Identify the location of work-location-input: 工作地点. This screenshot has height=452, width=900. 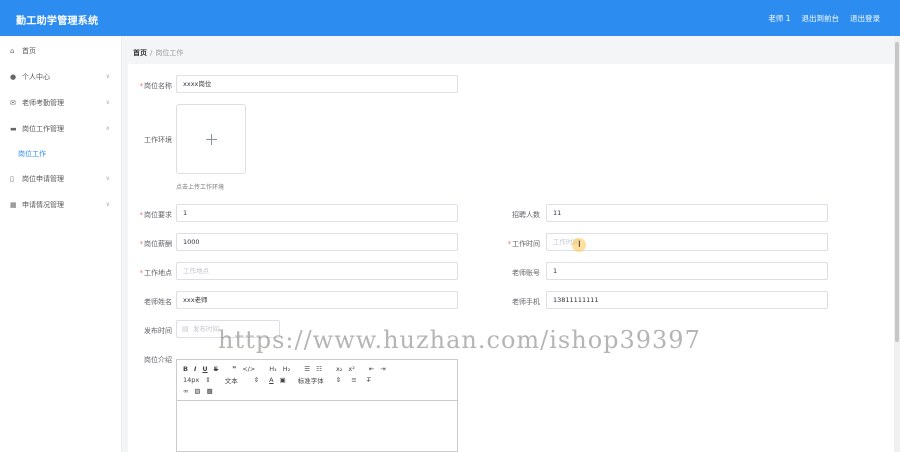
(317, 271).